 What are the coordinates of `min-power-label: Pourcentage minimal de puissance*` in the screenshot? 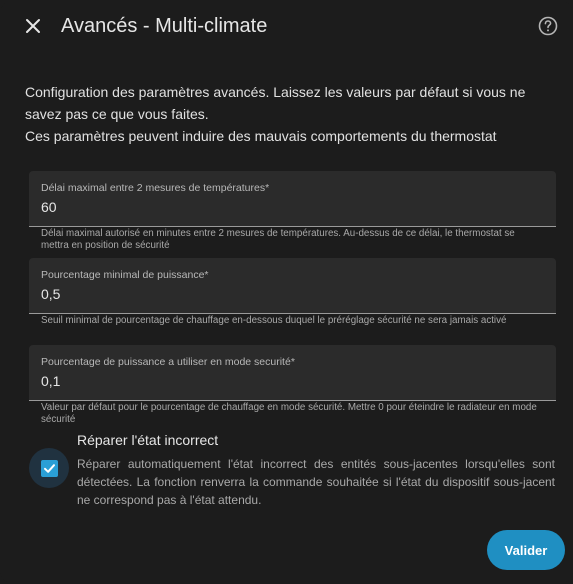 It's located at (125, 275).